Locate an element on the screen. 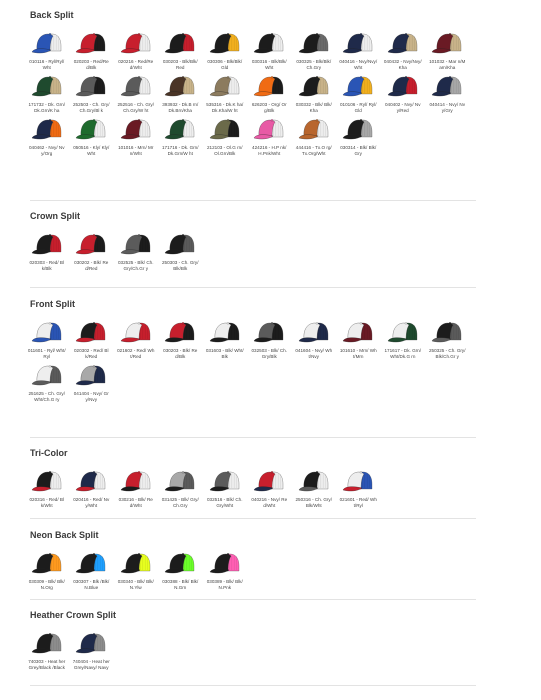  cap-swatch: 250316 - Ch. Gry/Blk/Wht is located at coordinates (313, 488).